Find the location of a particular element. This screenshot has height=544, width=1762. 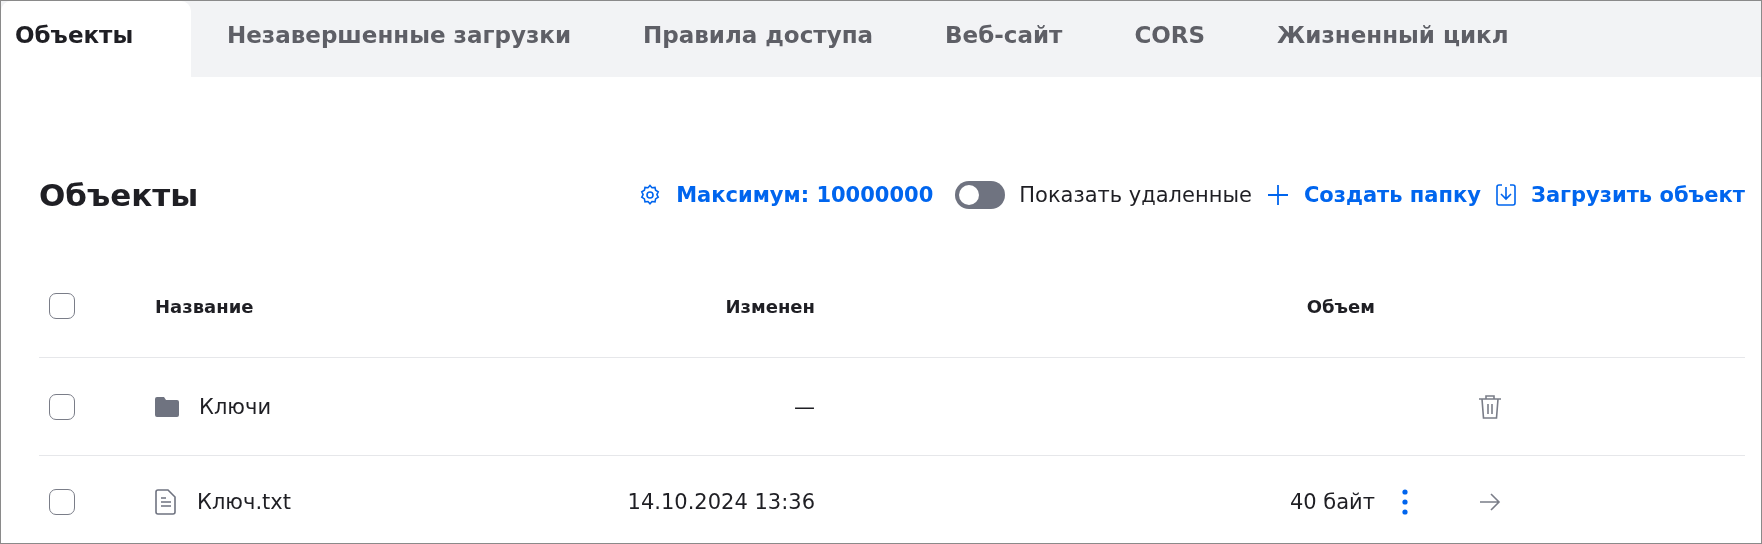

tab: Правила доступа is located at coordinates (758, 39).